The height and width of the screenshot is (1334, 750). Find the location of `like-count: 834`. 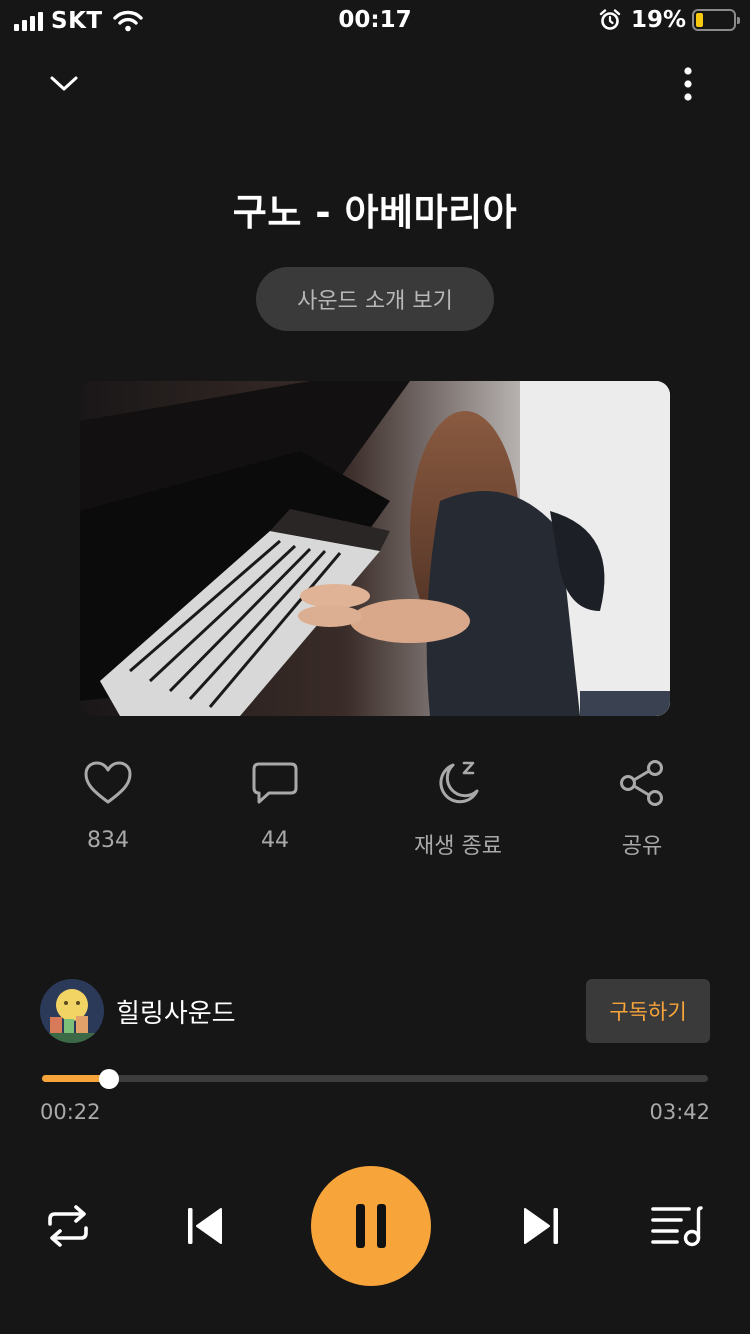

like-count: 834 is located at coordinates (108, 840).